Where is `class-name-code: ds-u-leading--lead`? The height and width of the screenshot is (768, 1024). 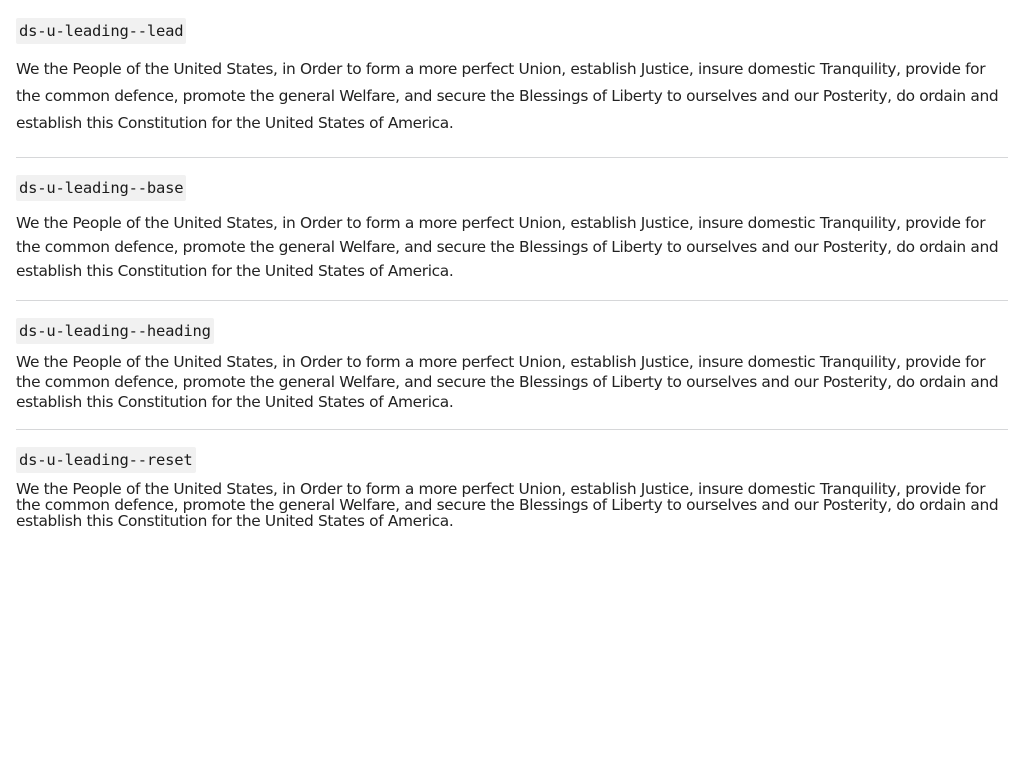
class-name-code: ds-u-leading--lead is located at coordinates (101, 31).